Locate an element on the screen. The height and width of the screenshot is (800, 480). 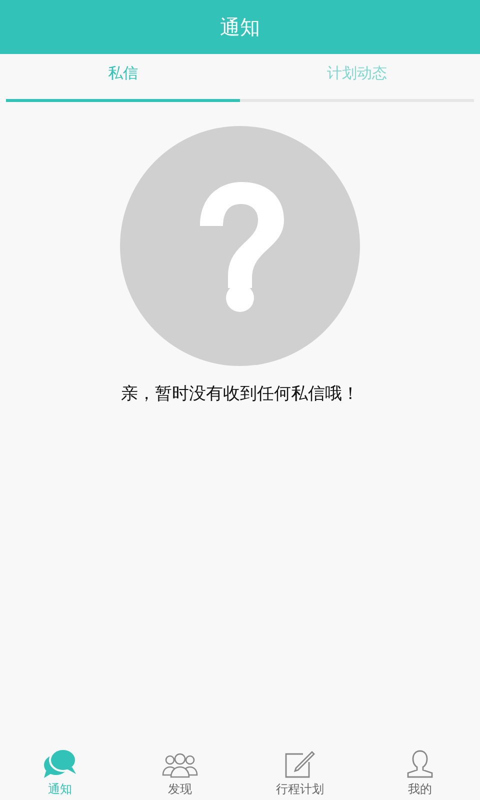
person-icon is located at coordinates (420, 764).